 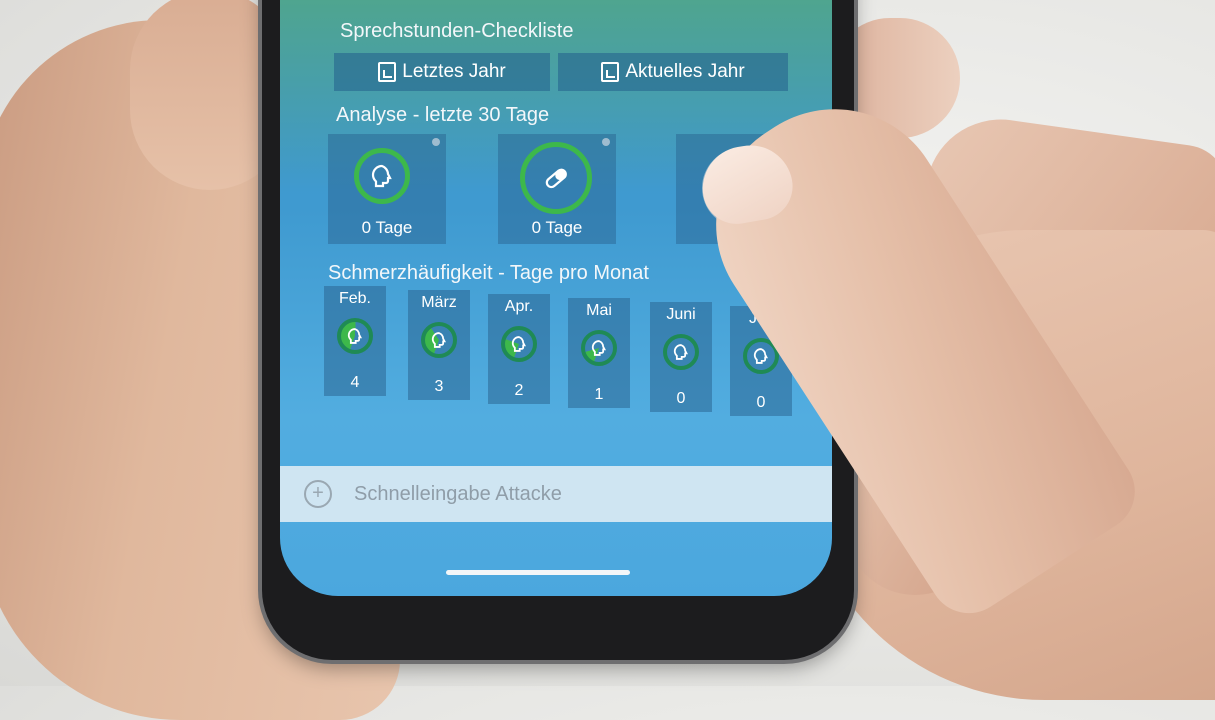 I want to click on analysis-title: Analyse - letzte 30 Tage, so click(x=443, y=115).